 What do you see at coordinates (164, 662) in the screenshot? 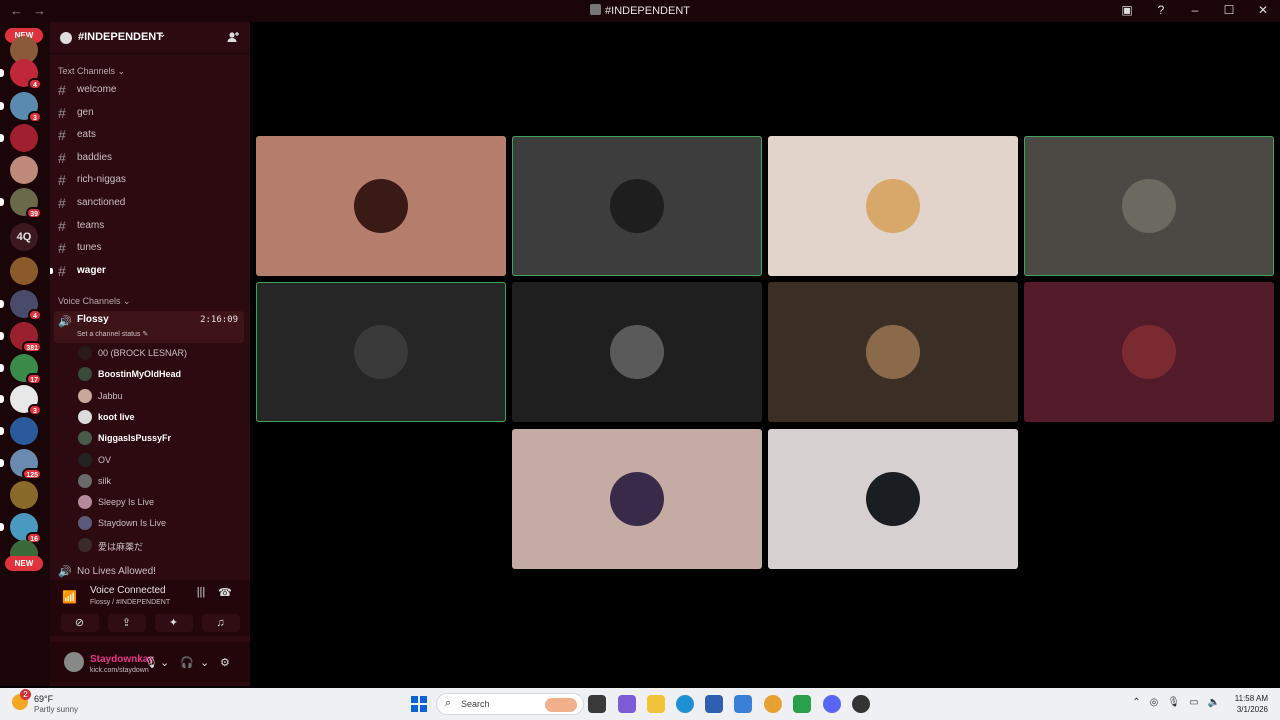
I see `mic-options-chevron-icon: ⌄` at bounding box center [164, 662].